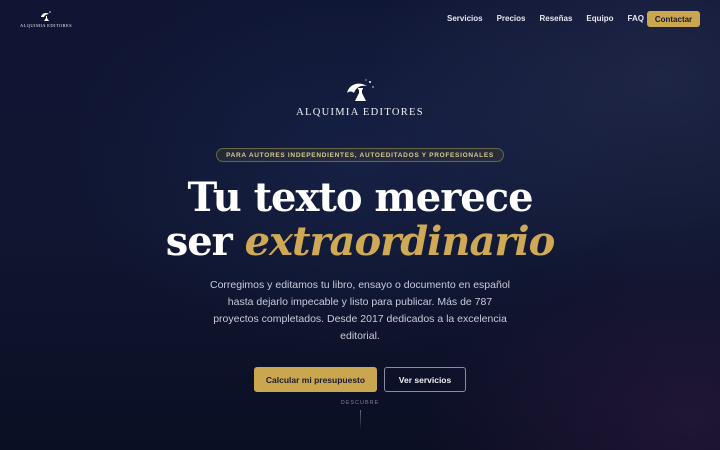 The width and height of the screenshot is (720, 450). Describe the element at coordinates (636, 19) in the screenshot. I see `nav-link-faq: FAQ` at that location.